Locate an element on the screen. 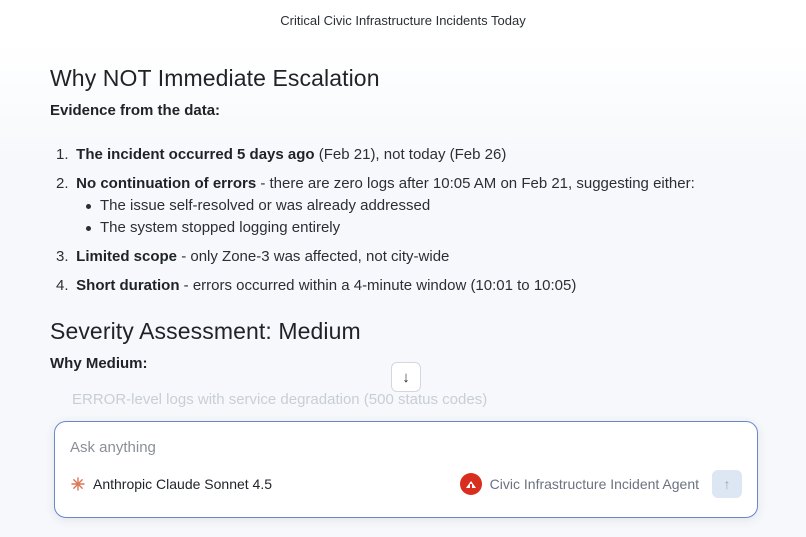 The image size is (806, 537). claude-spark-icon is located at coordinates (78, 484).